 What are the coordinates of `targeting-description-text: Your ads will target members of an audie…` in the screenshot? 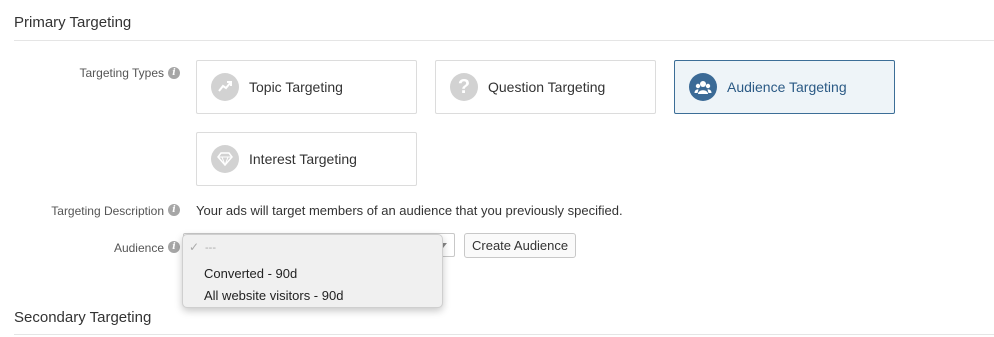 It's located at (409, 210).